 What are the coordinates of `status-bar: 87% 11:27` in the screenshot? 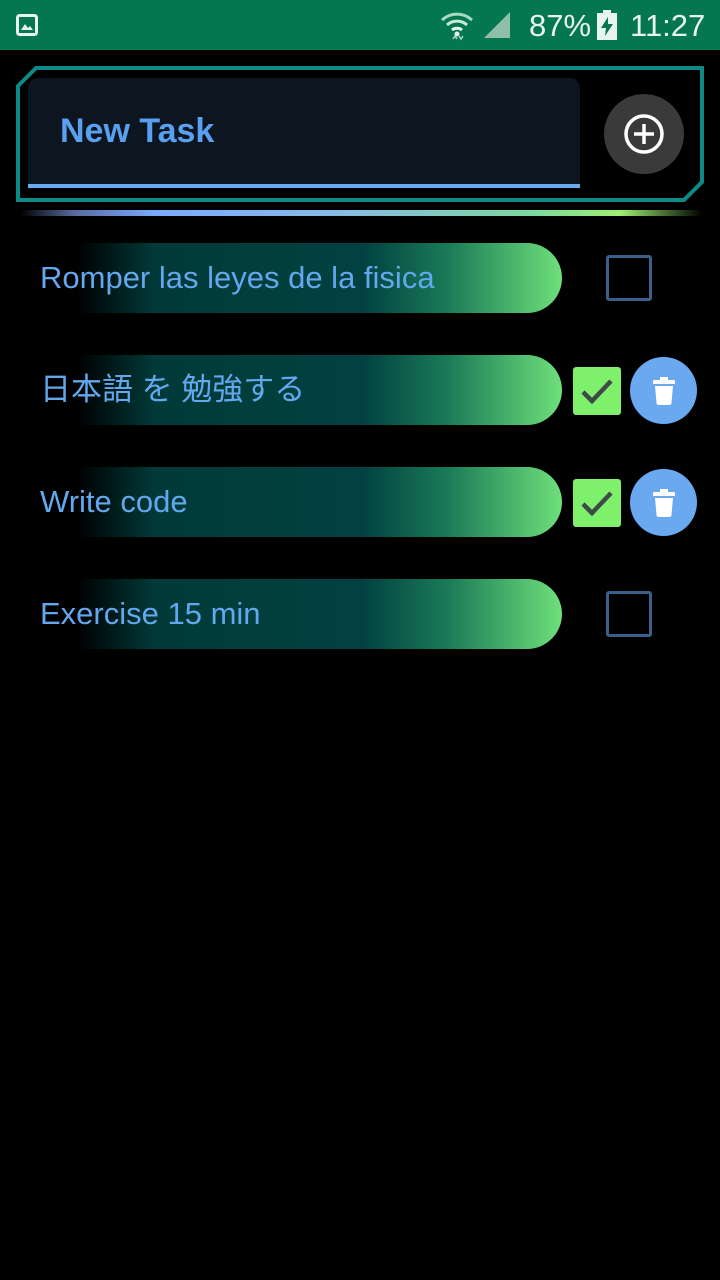 It's located at (360, 25).